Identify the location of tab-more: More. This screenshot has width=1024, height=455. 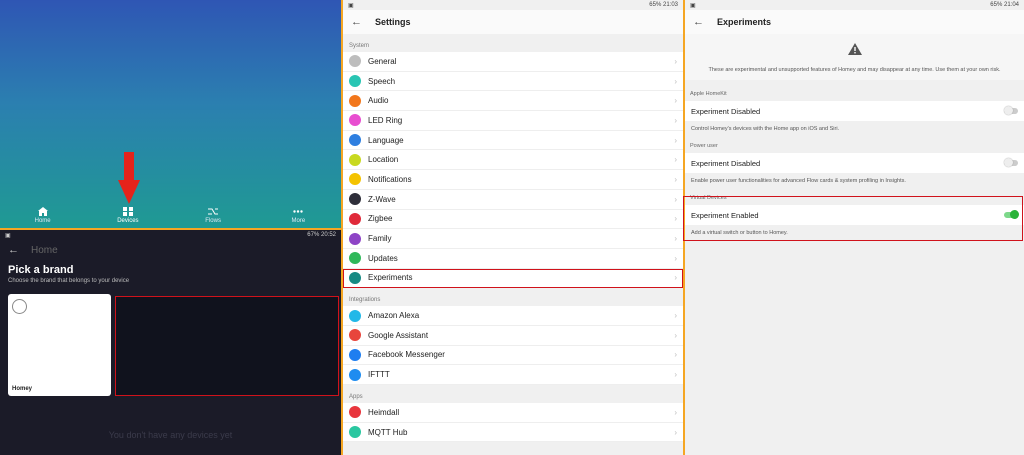
(298, 215).